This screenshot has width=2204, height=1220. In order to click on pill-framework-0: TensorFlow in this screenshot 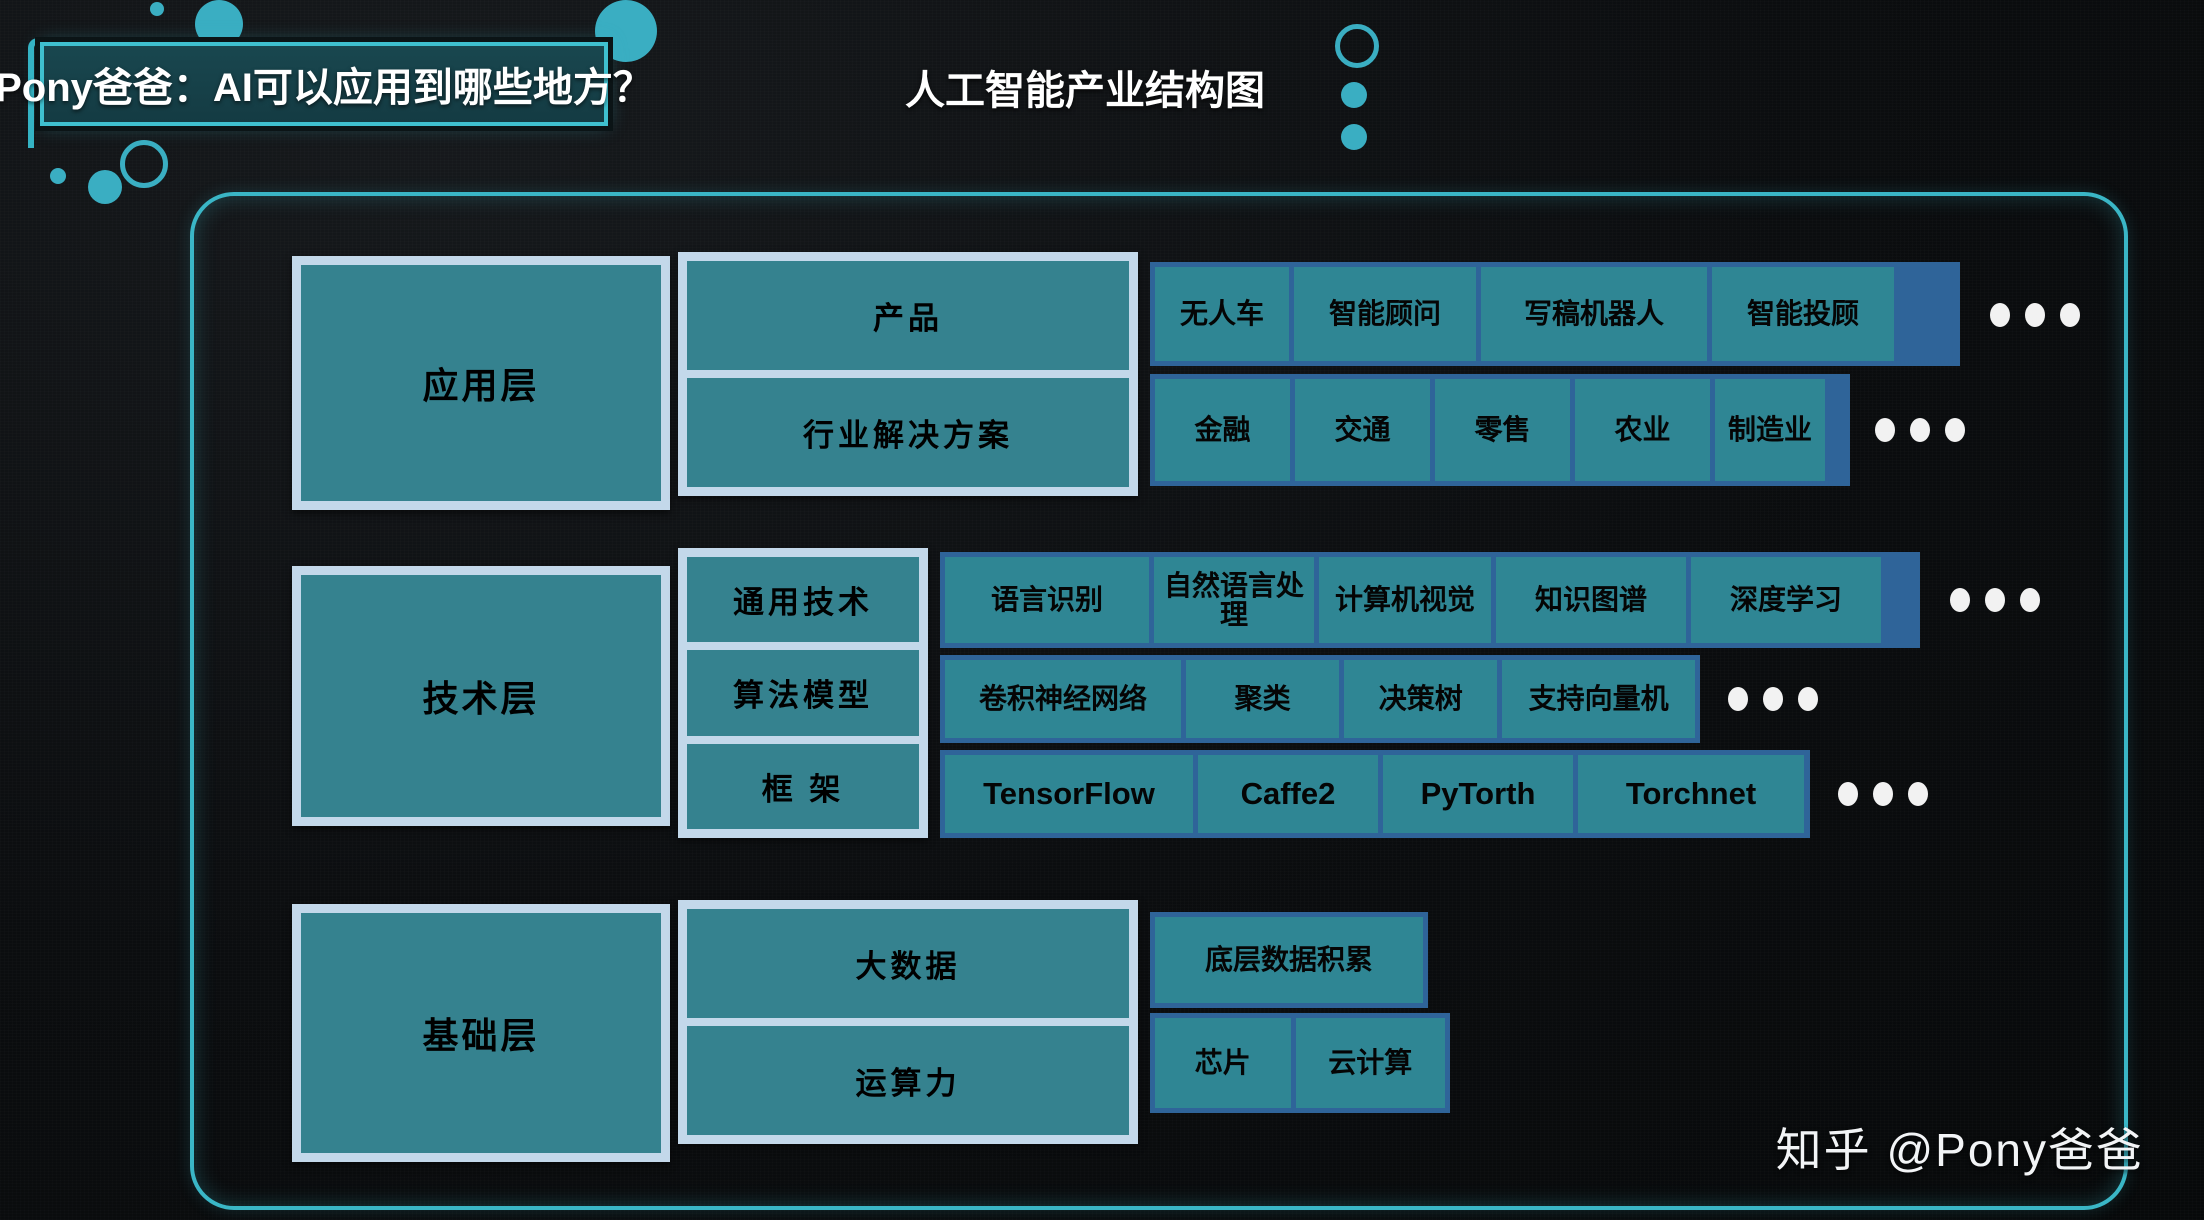, I will do `click(1069, 794)`.